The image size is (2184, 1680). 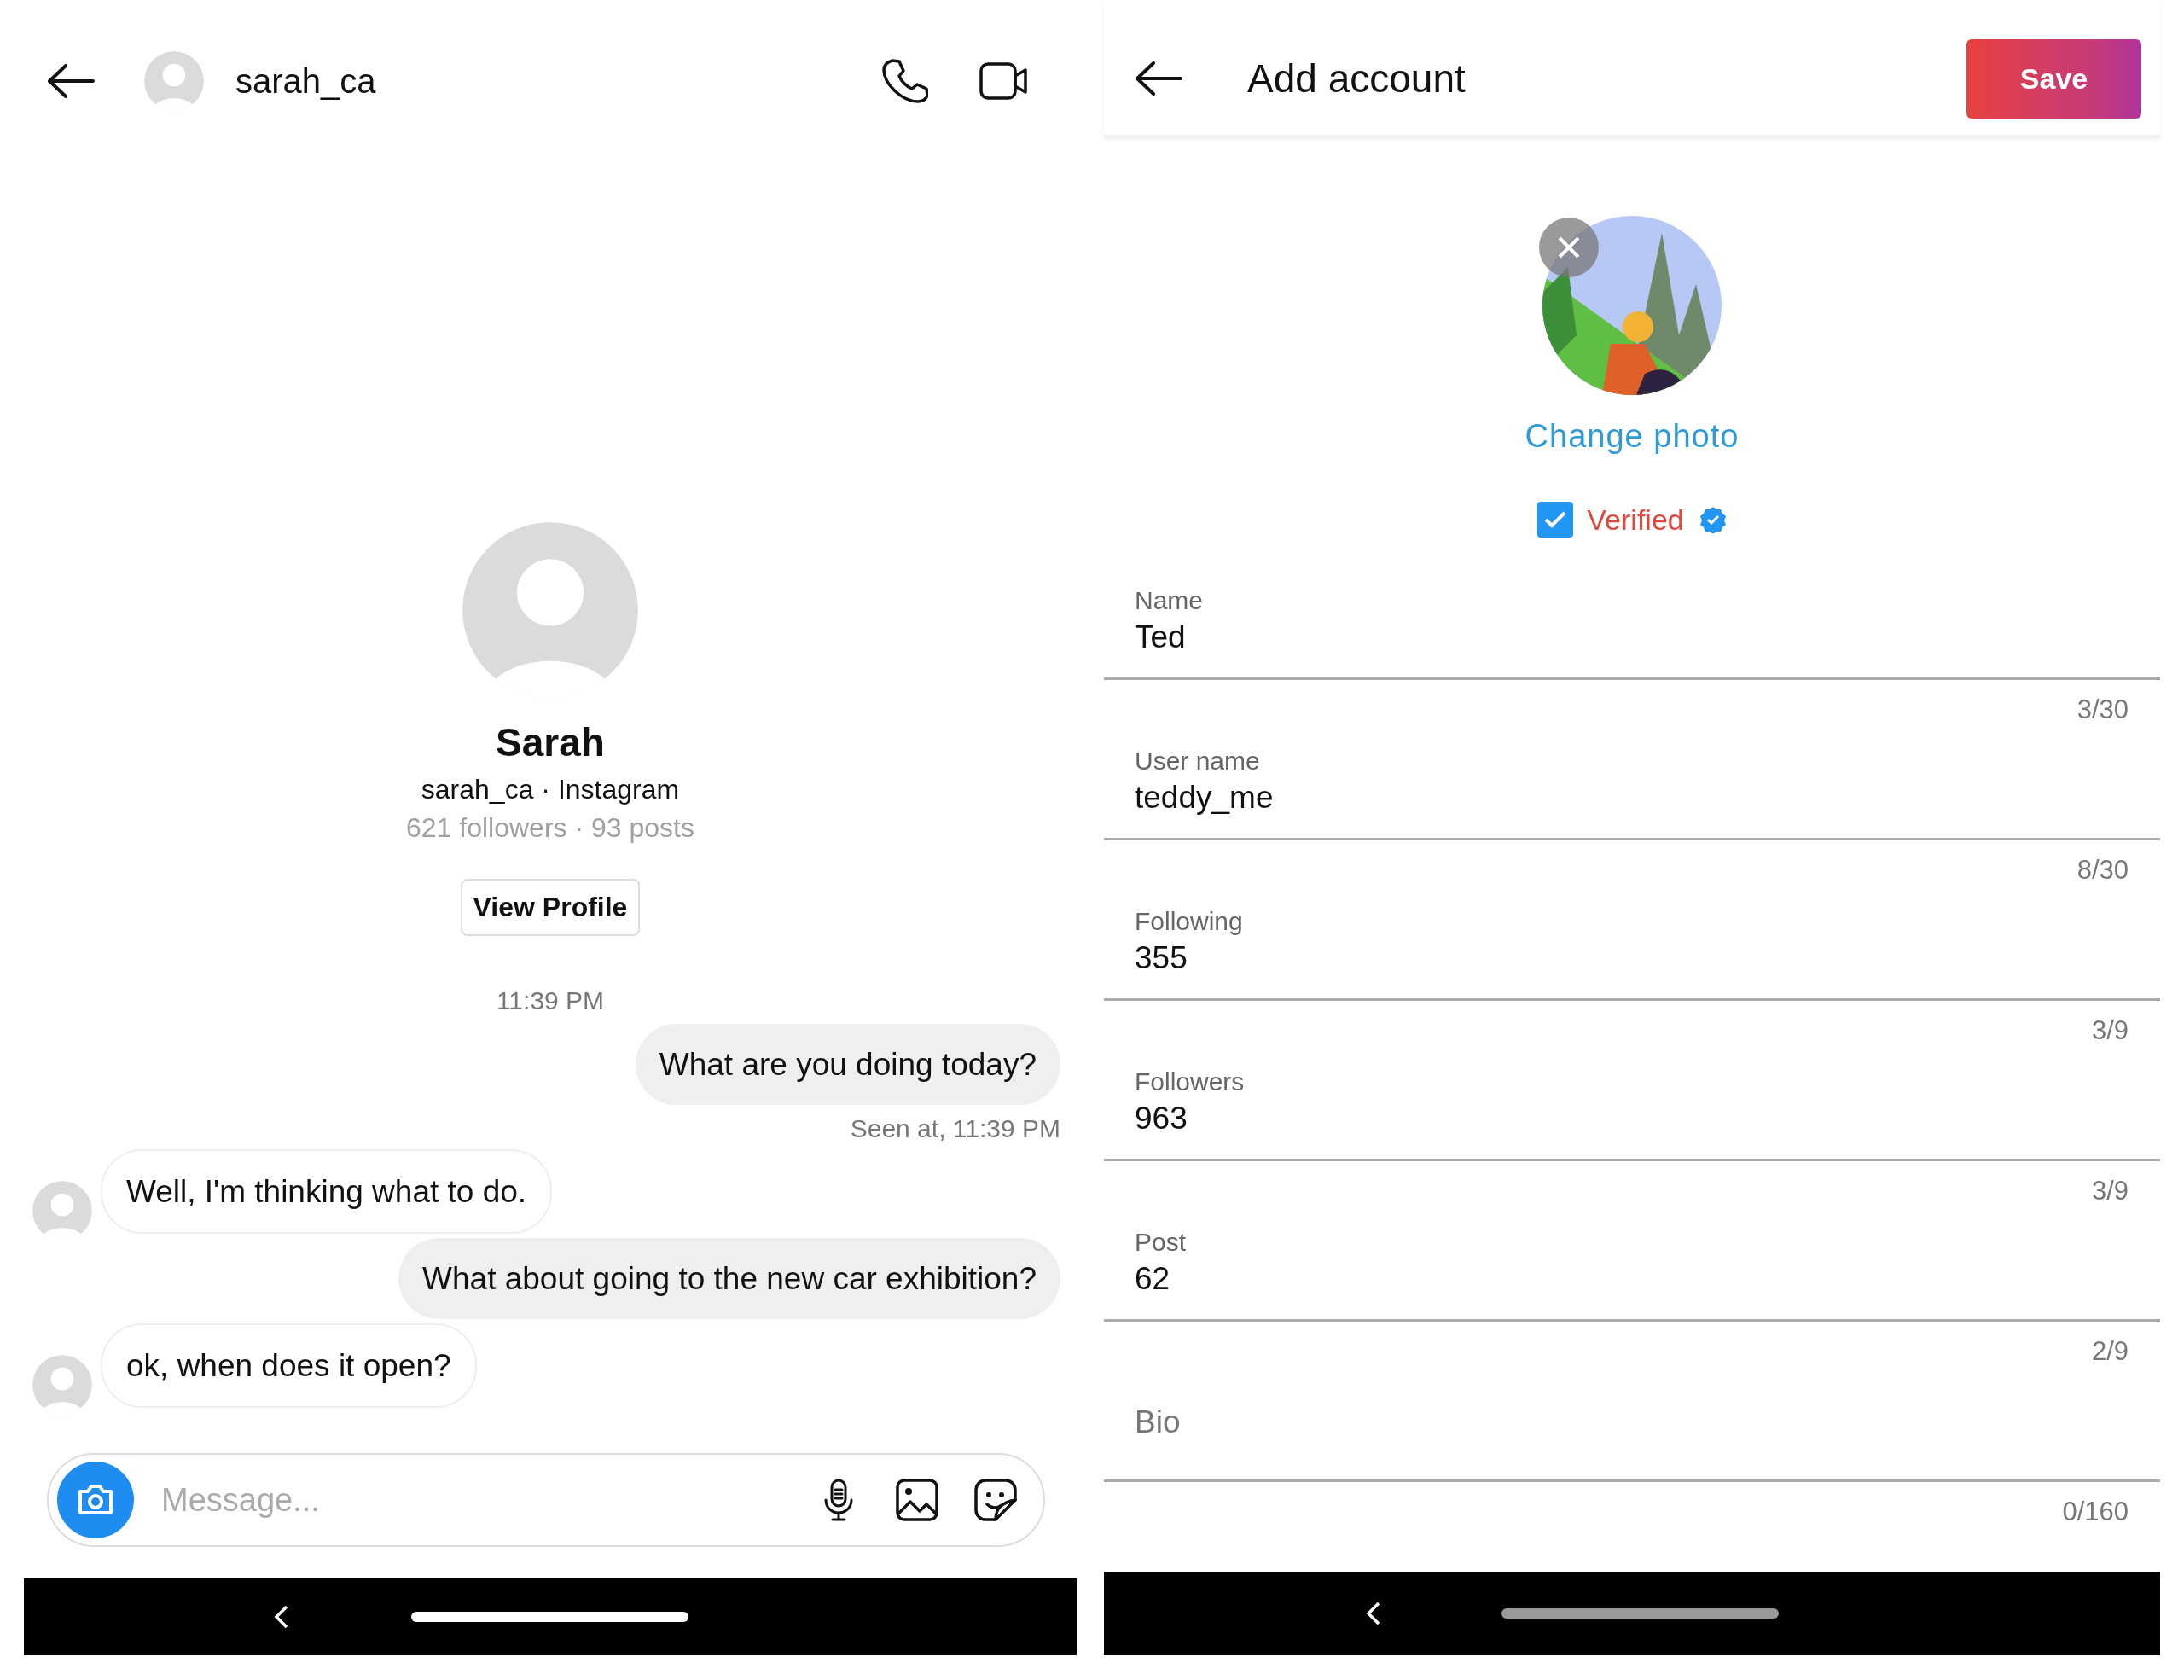 I want to click on message-bubble: What about going to the new car exhibition?, so click(x=729, y=1278).